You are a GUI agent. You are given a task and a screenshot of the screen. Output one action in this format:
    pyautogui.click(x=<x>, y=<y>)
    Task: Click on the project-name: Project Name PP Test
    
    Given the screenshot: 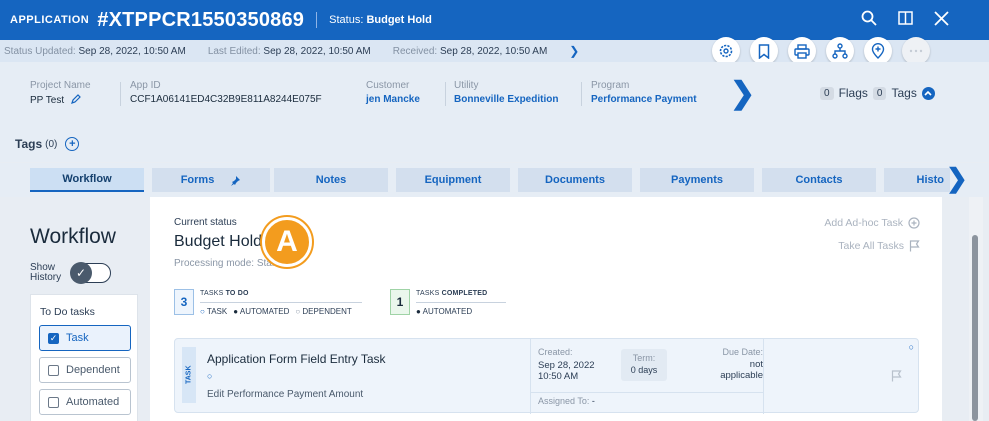 What is the action you would take?
    pyautogui.click(x=60, y=93)
    